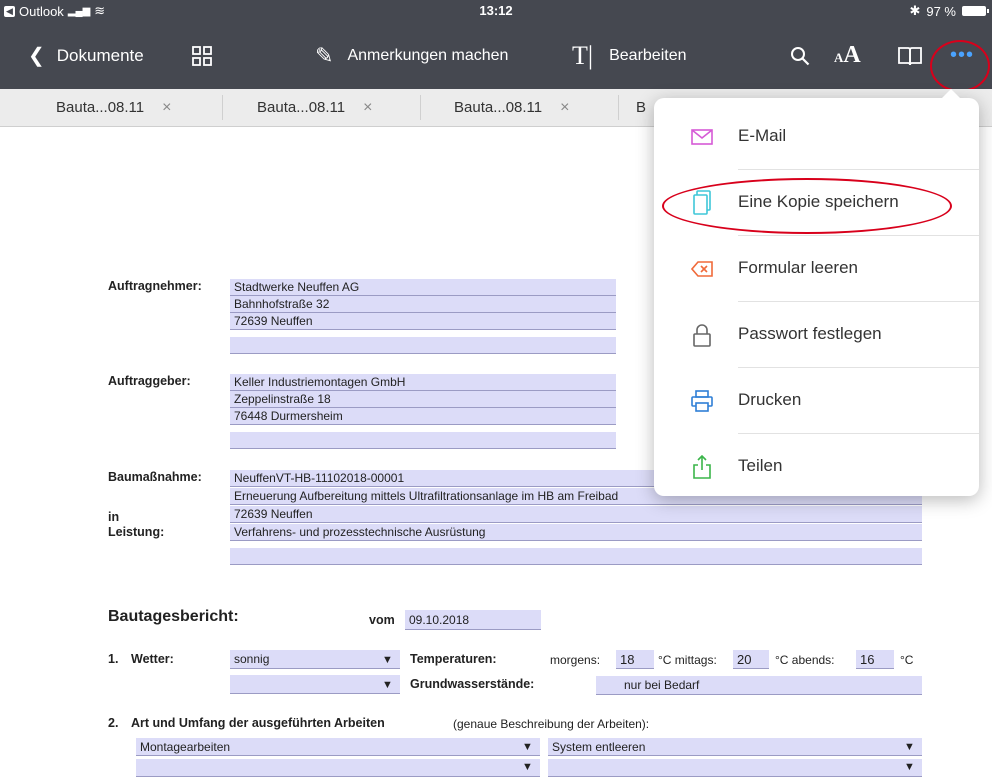 This screenshot has width=992, height=778. What do you see at coordinates (798, 267) in the screenshot?
I see `menu-item-label: Formular leeren` at bounding box center [798, 267].